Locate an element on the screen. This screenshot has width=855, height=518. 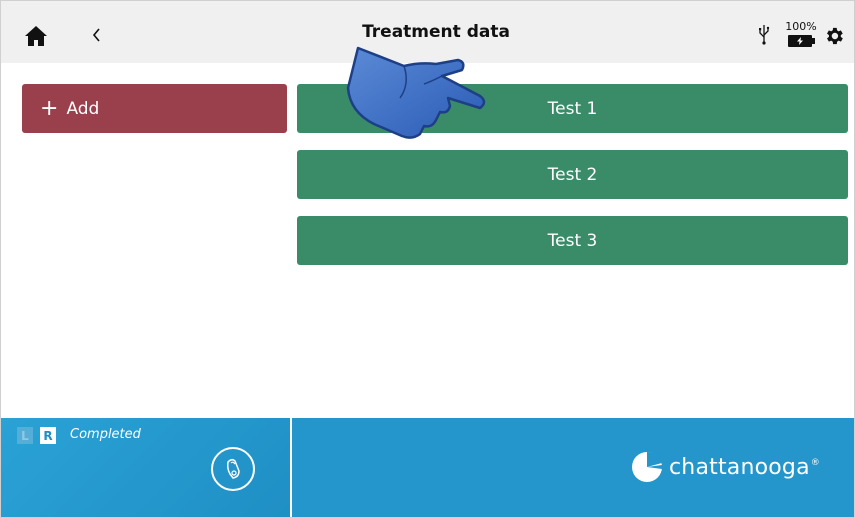
plus-icon: + is located at coordinates (49, 108).